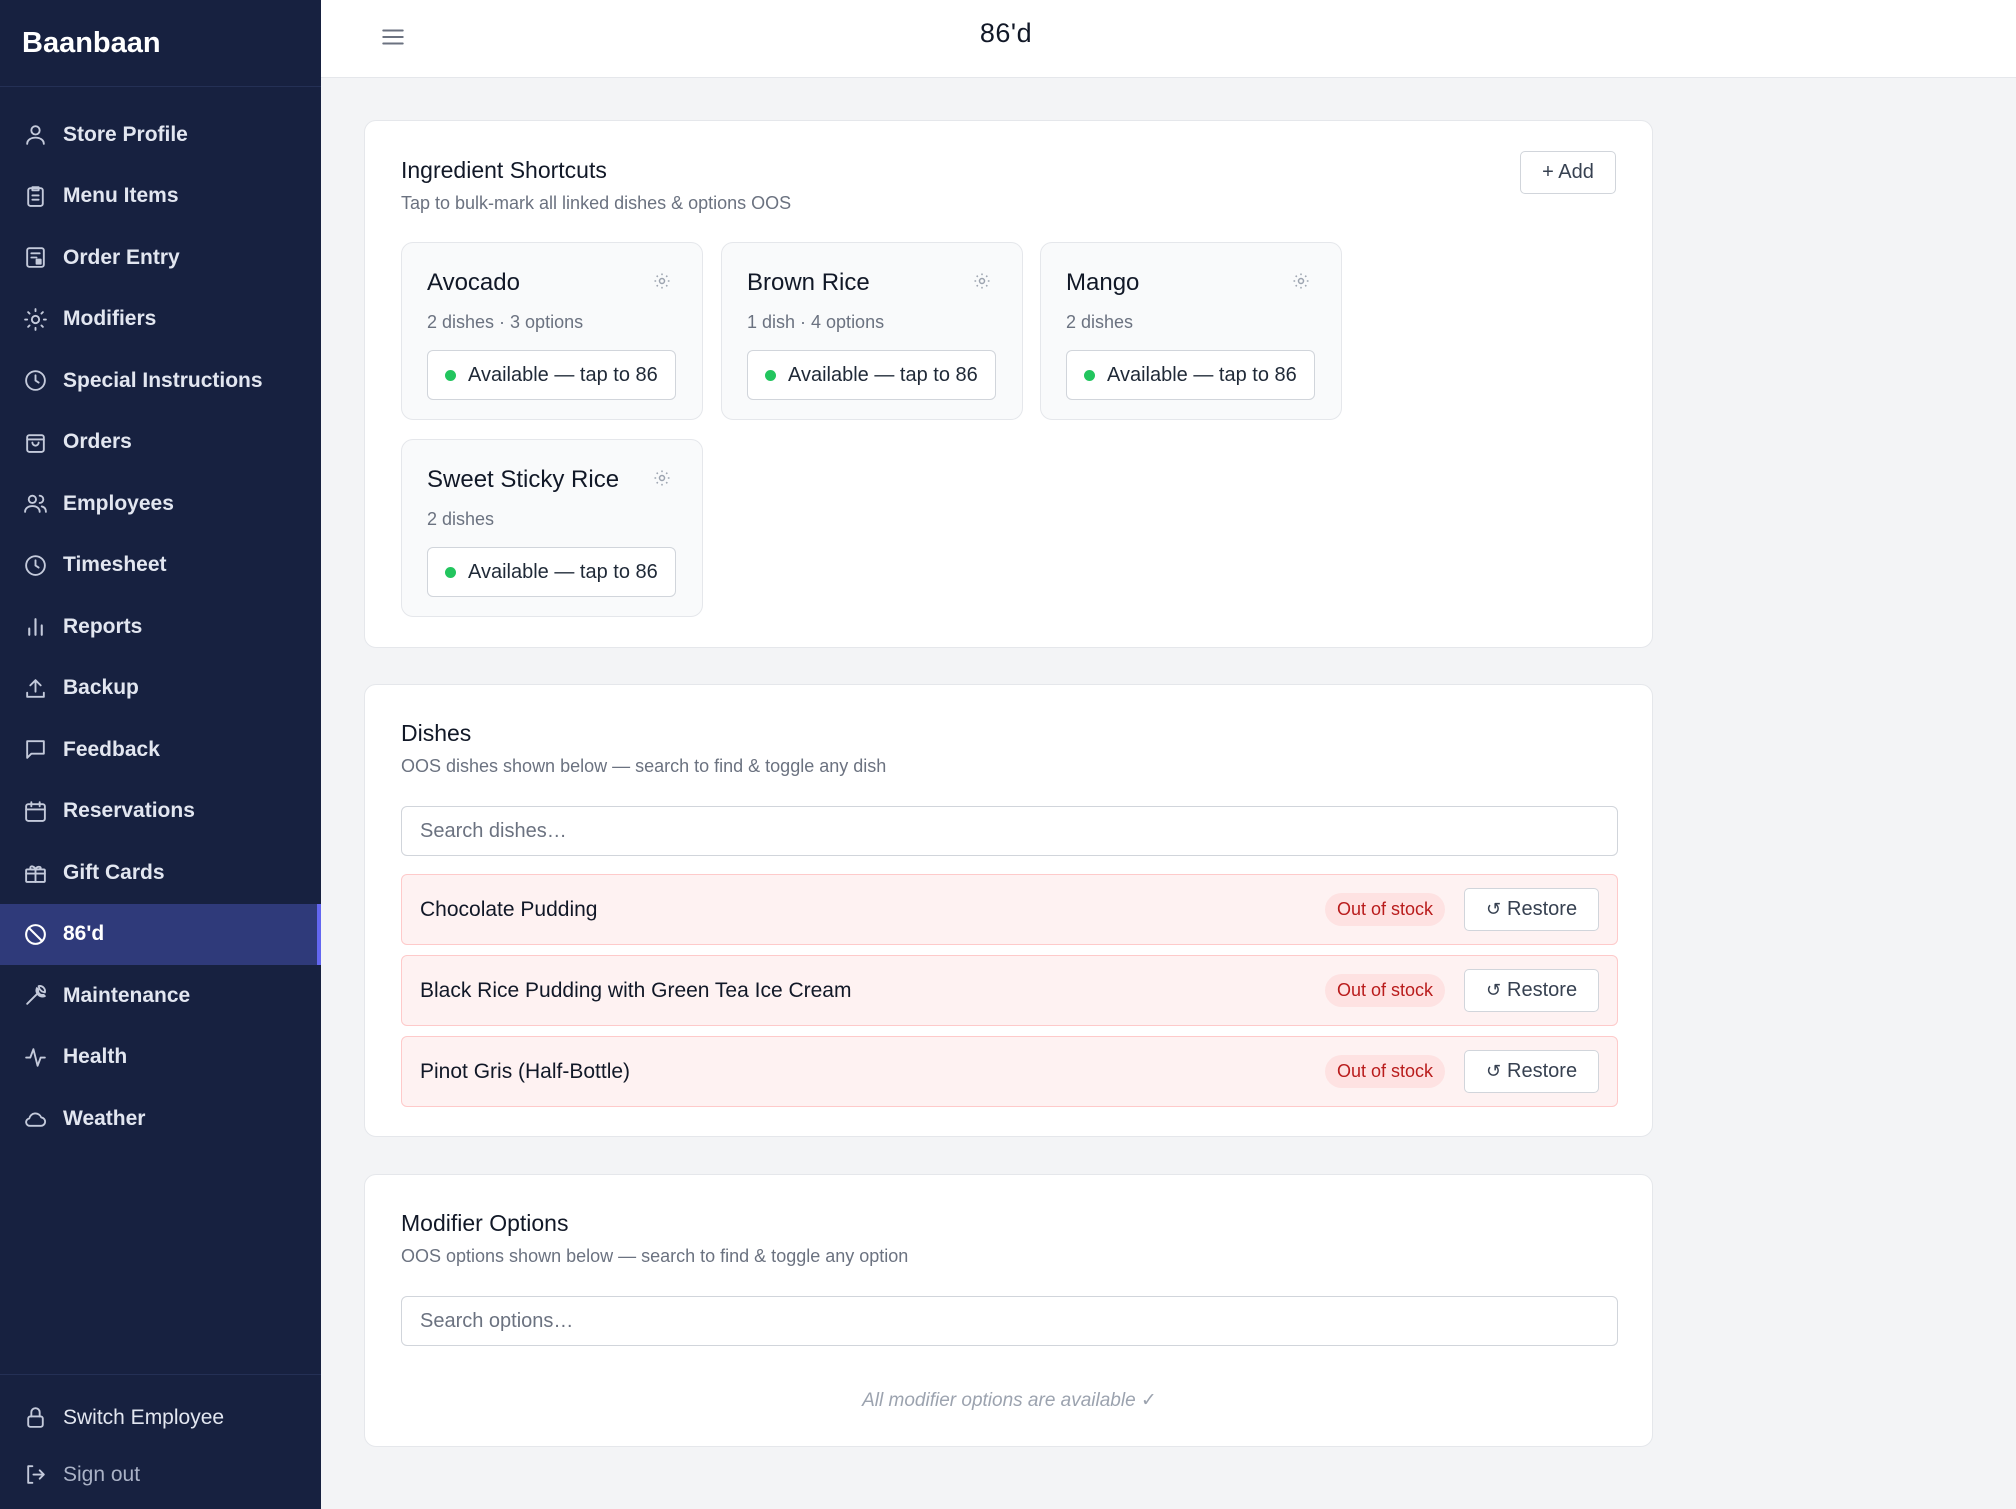  I want to click on sidebar-item-label: Feedback, so click(111, 749).